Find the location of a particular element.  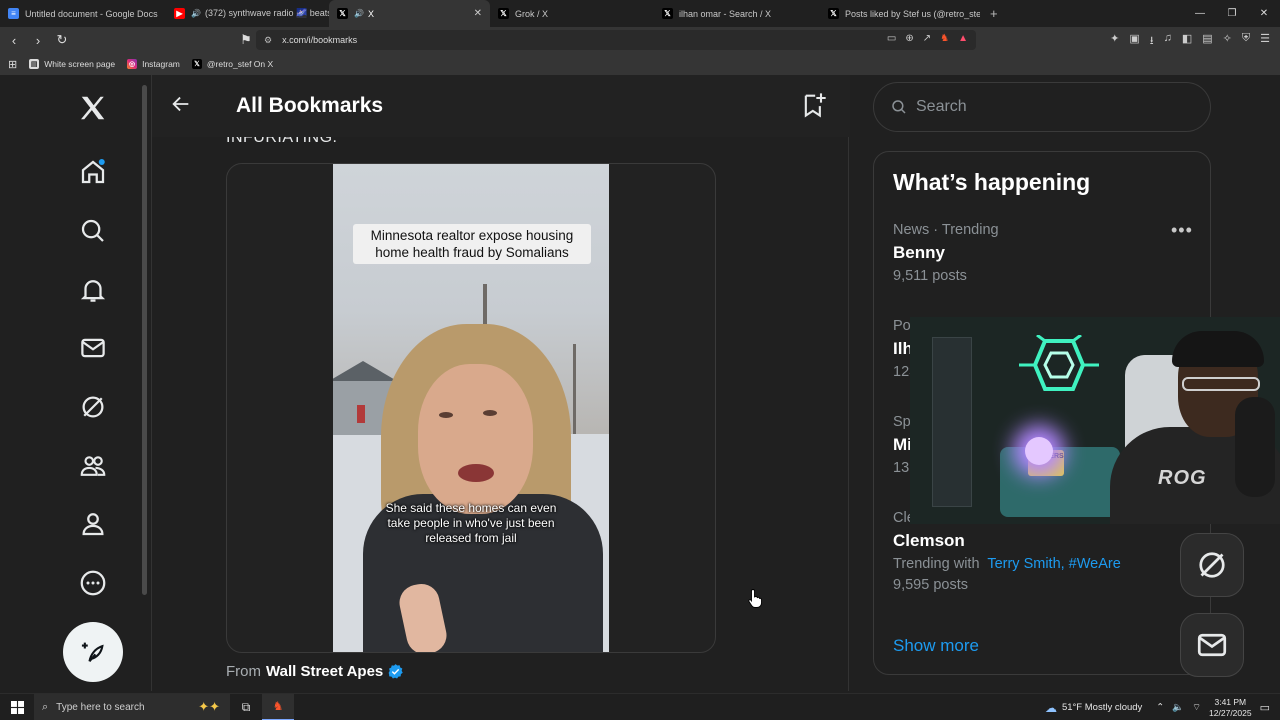

show-more-link: Show more is located at coordinates (936, 646).